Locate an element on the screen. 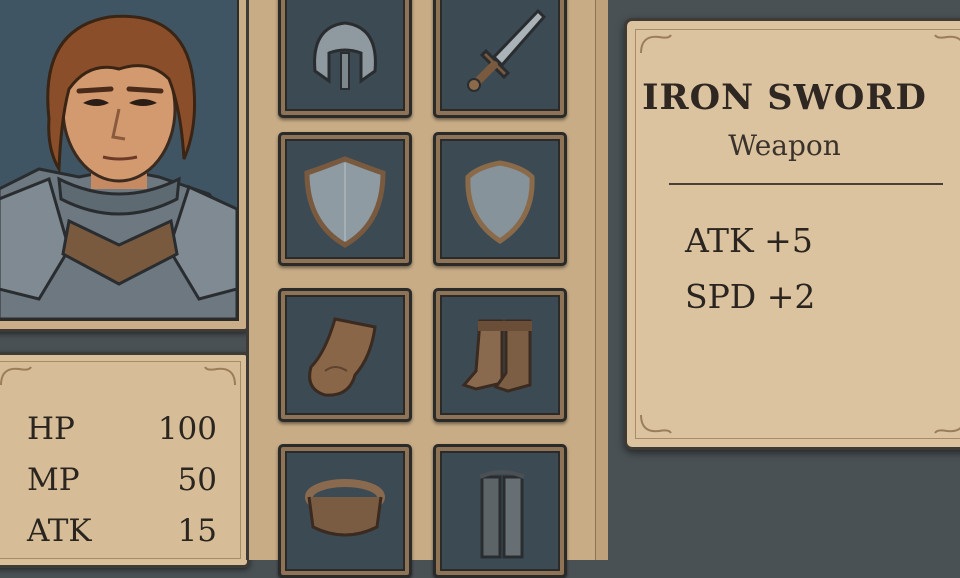 This screenshot has height=578, width=960. stat-value: 15 is located at coordinates (197, 531).